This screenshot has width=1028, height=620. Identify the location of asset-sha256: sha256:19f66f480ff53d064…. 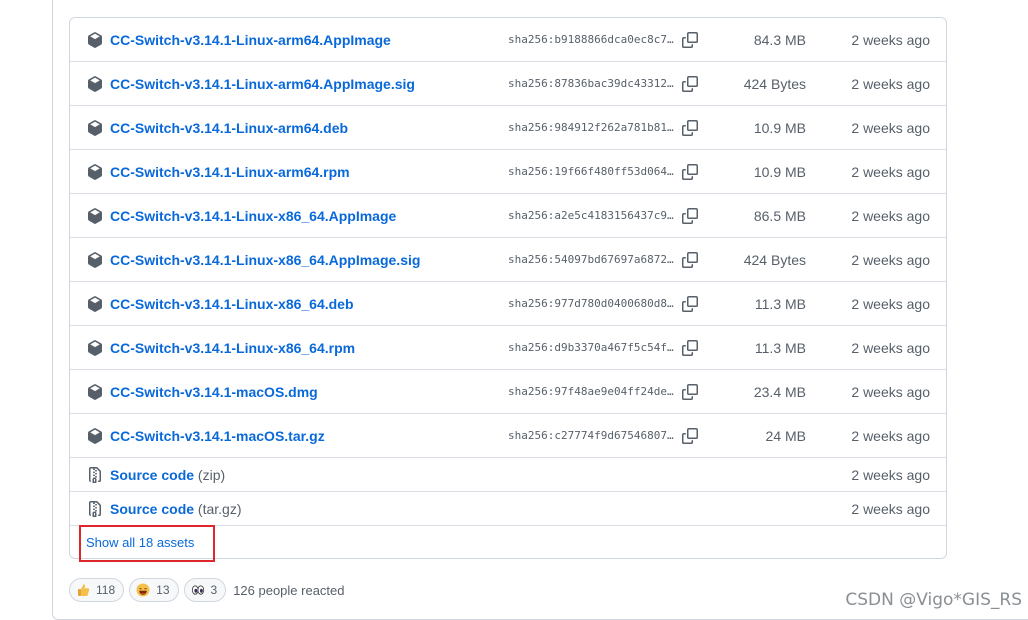
(591, 171).